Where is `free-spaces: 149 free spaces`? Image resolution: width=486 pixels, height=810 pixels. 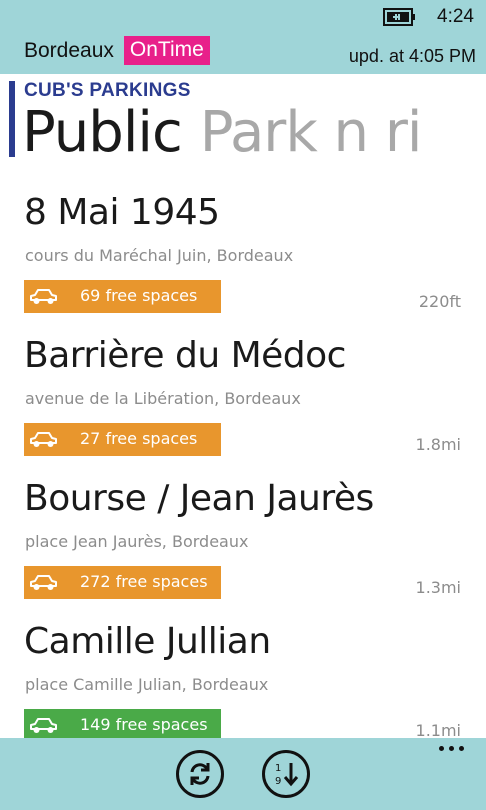
free-spaces: 149 free spaces is located at coordinates (144, 724).